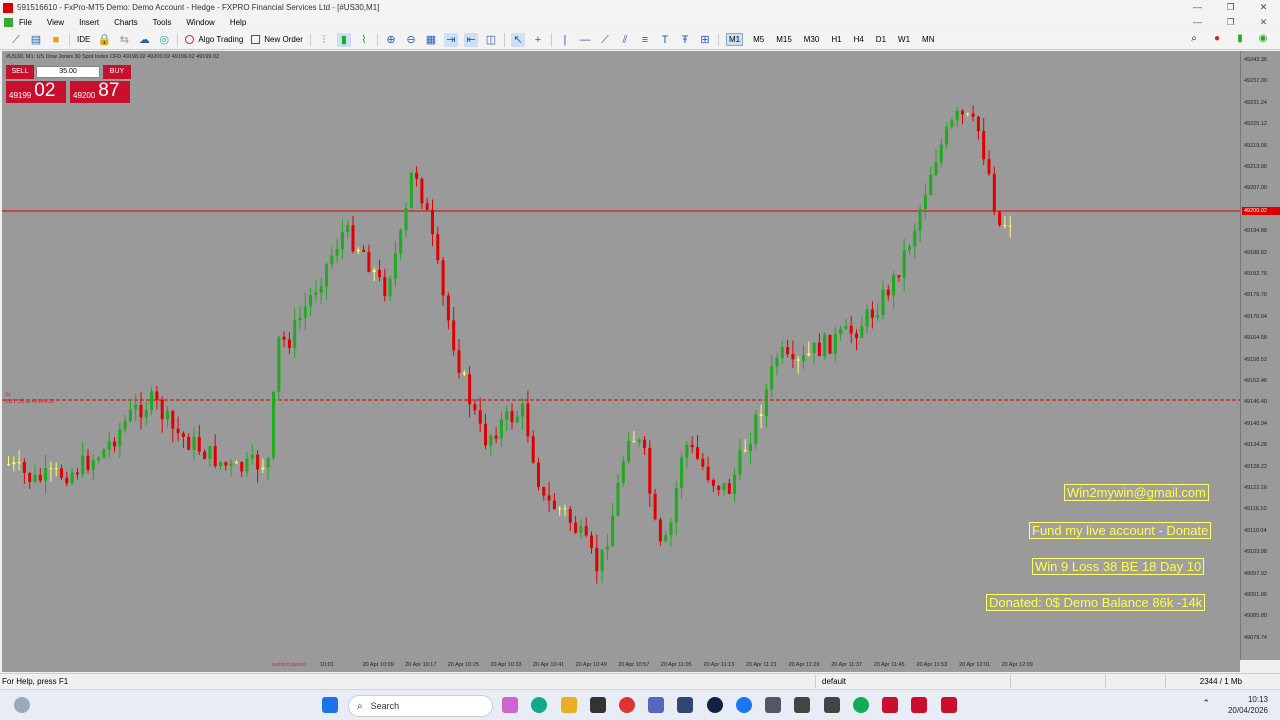 The image size is (1280, 720). Describe the element at coordinates (890, 705) in the screenshot. I see `fxpro-icon` at that location.